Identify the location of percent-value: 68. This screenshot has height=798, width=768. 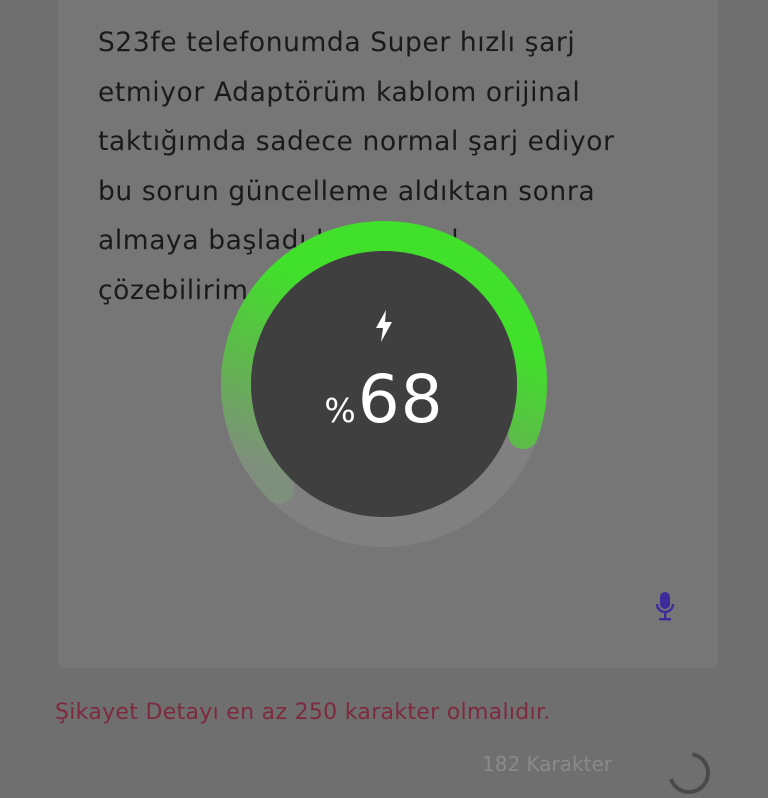
(400, 399).